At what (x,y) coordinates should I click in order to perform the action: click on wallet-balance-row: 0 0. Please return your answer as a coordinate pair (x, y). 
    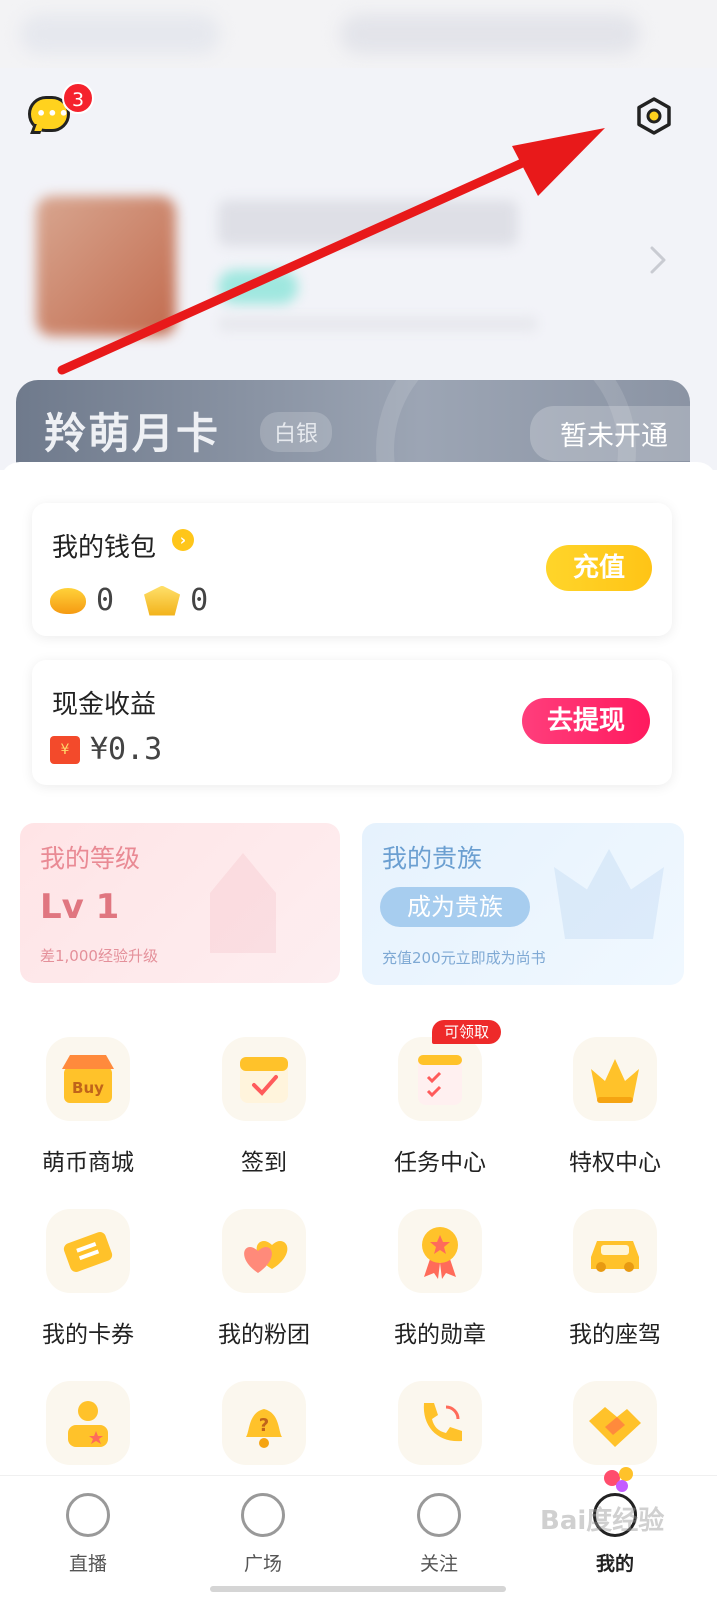
    Looking at the image, I should click on (129, 600).